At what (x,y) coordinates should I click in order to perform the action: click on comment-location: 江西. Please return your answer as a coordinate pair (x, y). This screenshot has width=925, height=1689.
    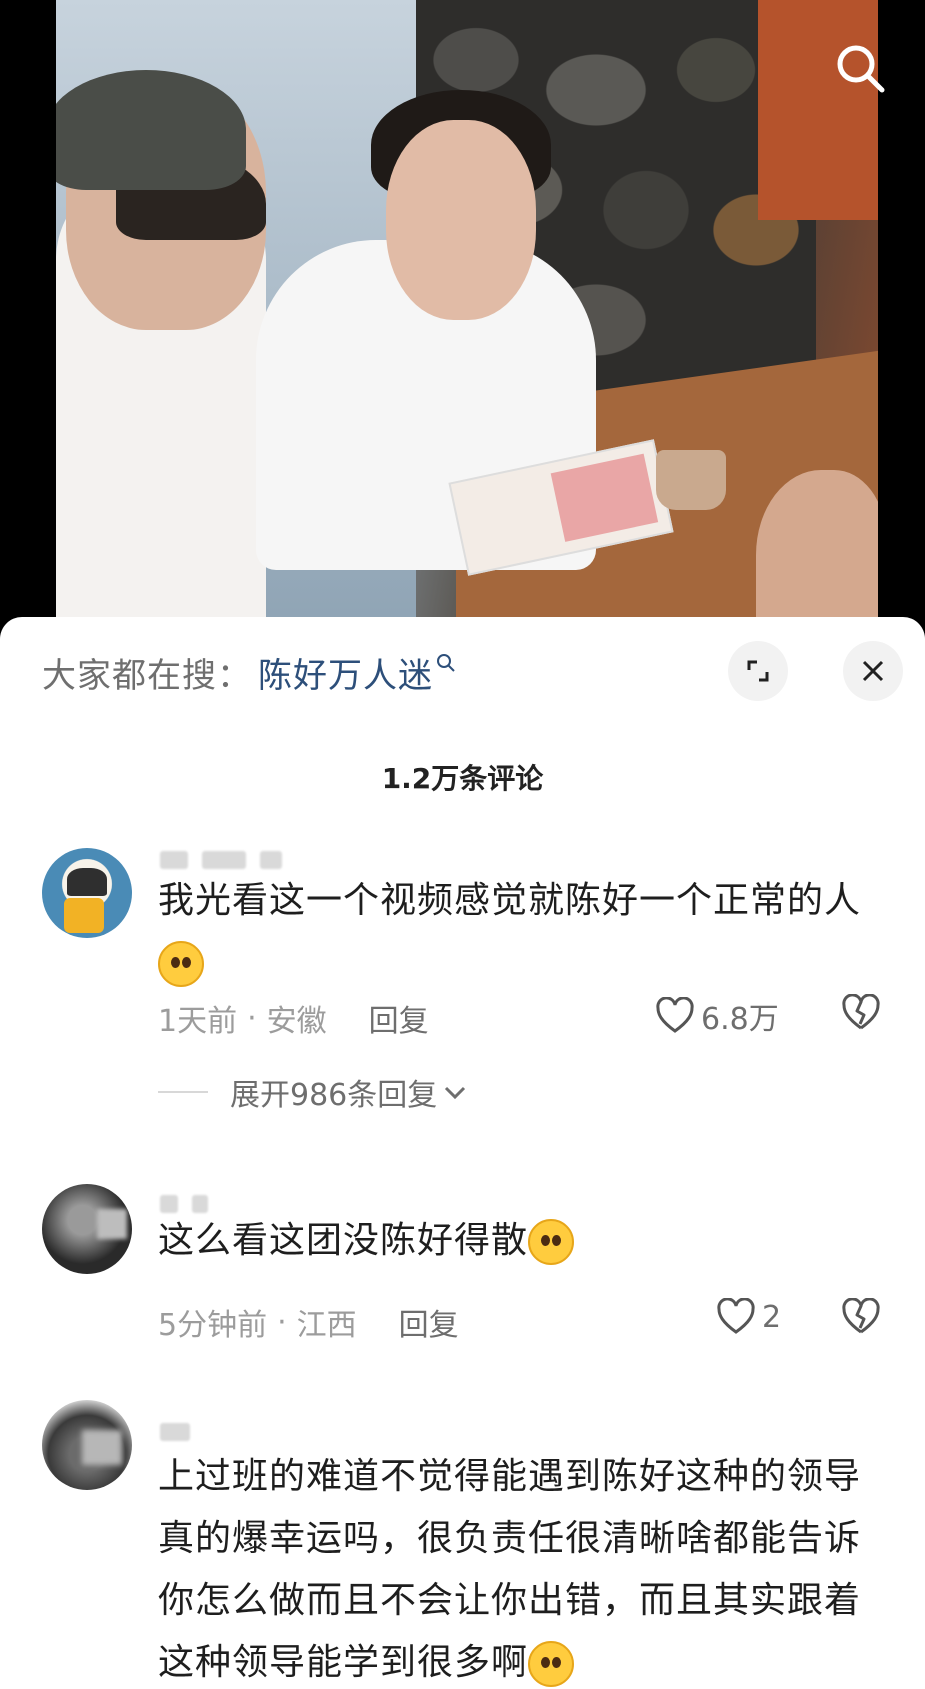
    Looking at the image, I should click on (326, 1325).